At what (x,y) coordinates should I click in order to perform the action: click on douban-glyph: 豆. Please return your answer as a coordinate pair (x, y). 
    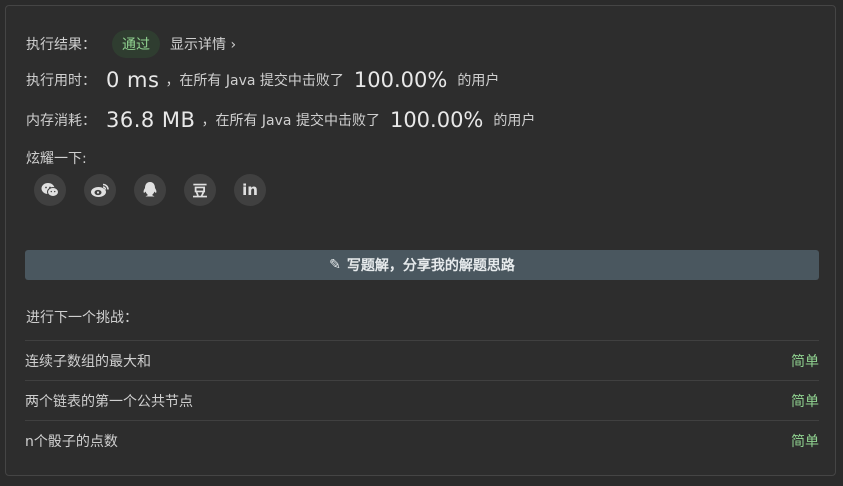
    Looking at the image, I should click on (200, 190).